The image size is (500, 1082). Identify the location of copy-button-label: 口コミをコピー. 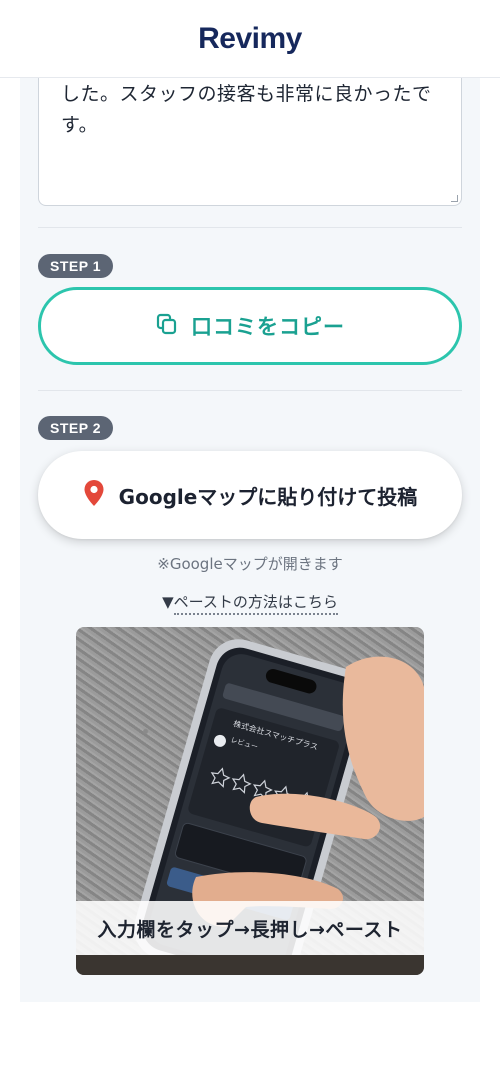
(268, 327).